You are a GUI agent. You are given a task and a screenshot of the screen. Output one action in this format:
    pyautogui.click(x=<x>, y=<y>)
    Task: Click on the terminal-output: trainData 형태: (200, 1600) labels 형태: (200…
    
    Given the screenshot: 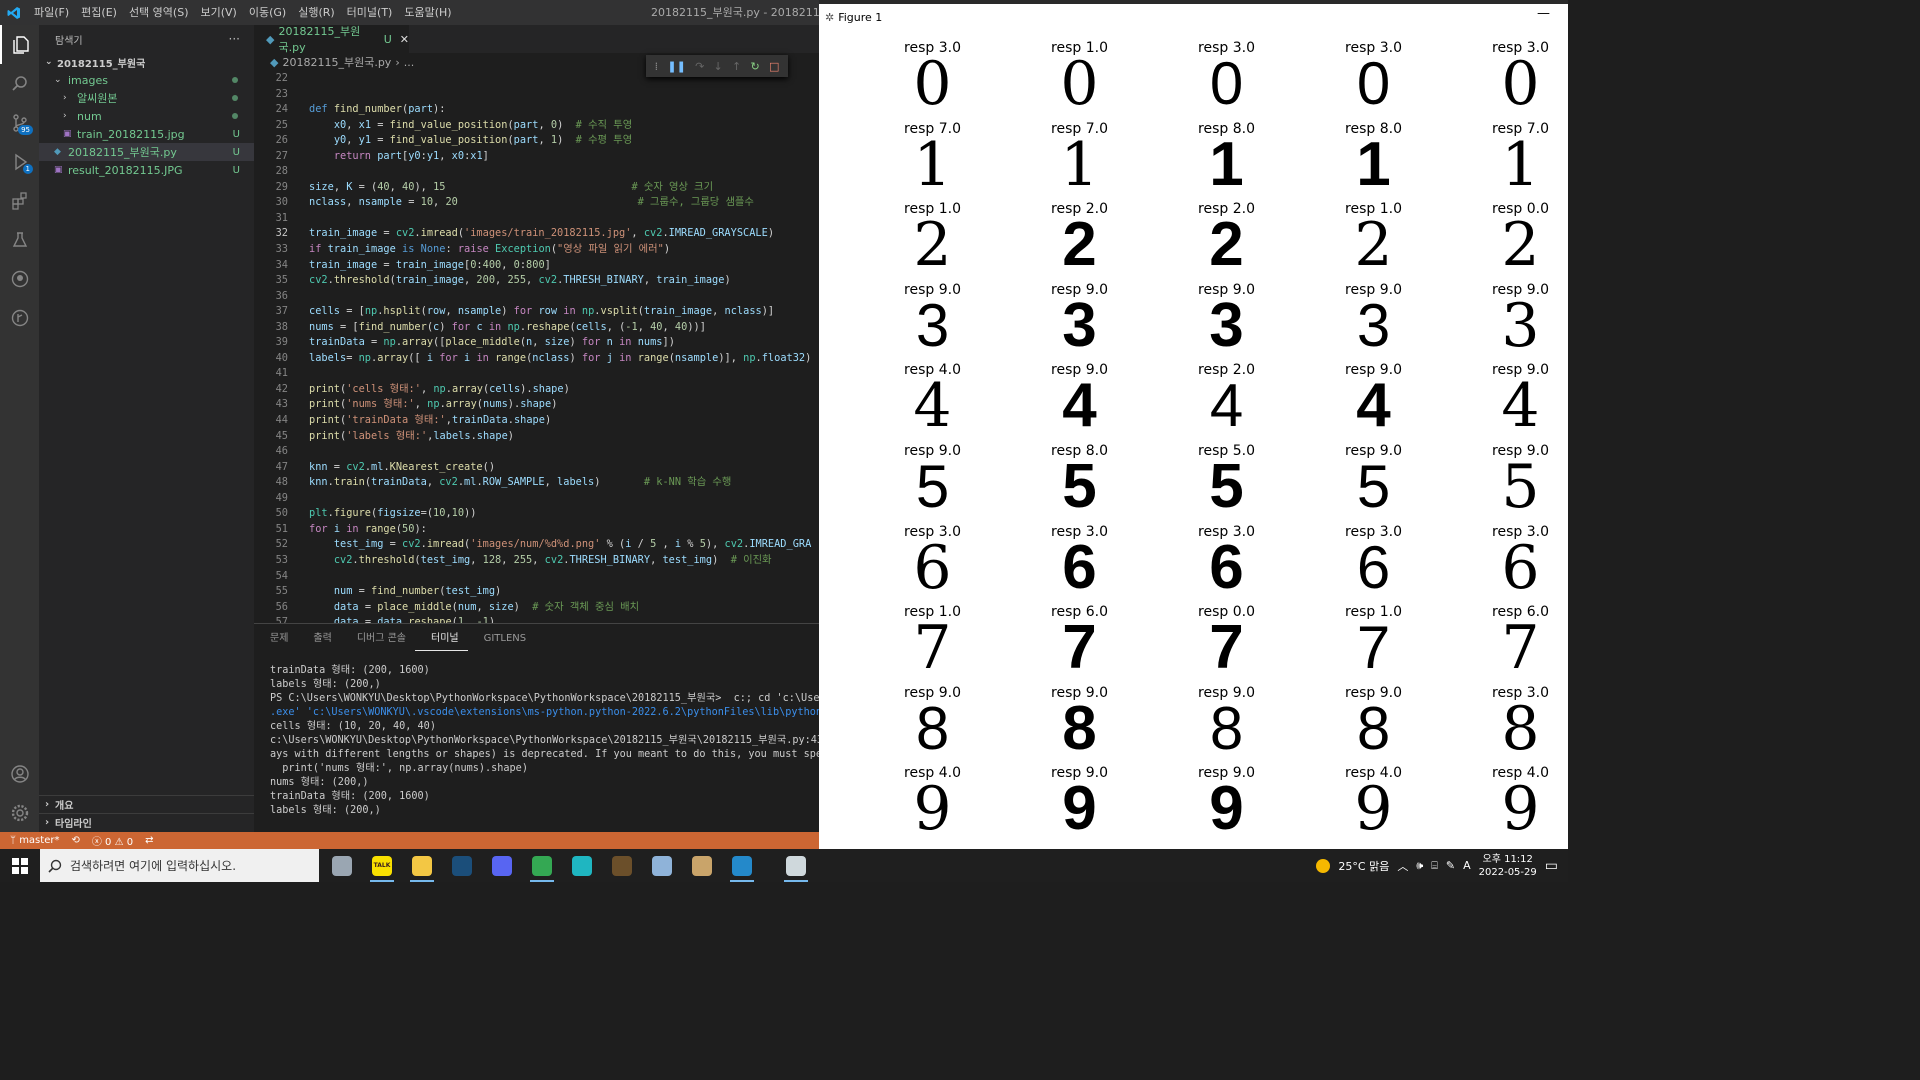 What is the action you would take?
    pyautogui.click(x=536, y=736)
    